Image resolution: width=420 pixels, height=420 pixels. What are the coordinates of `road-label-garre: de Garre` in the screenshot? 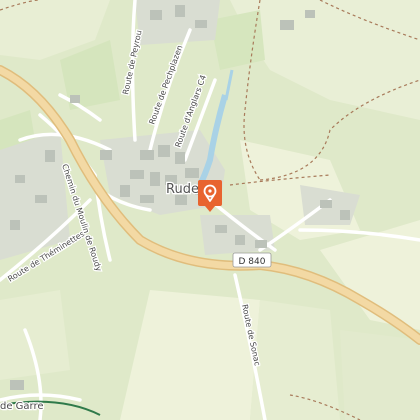 It's located at (22, 406).